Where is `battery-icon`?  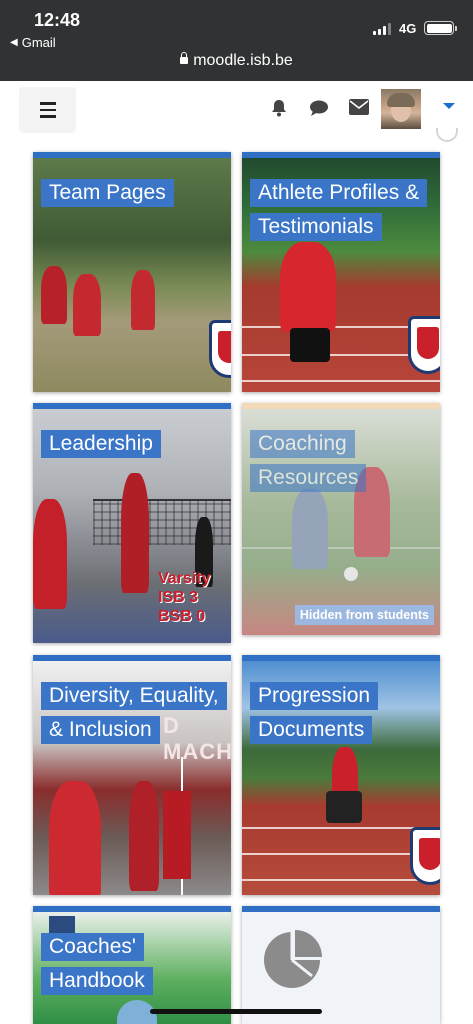 battery-icon is located at coordinates (440, 28).